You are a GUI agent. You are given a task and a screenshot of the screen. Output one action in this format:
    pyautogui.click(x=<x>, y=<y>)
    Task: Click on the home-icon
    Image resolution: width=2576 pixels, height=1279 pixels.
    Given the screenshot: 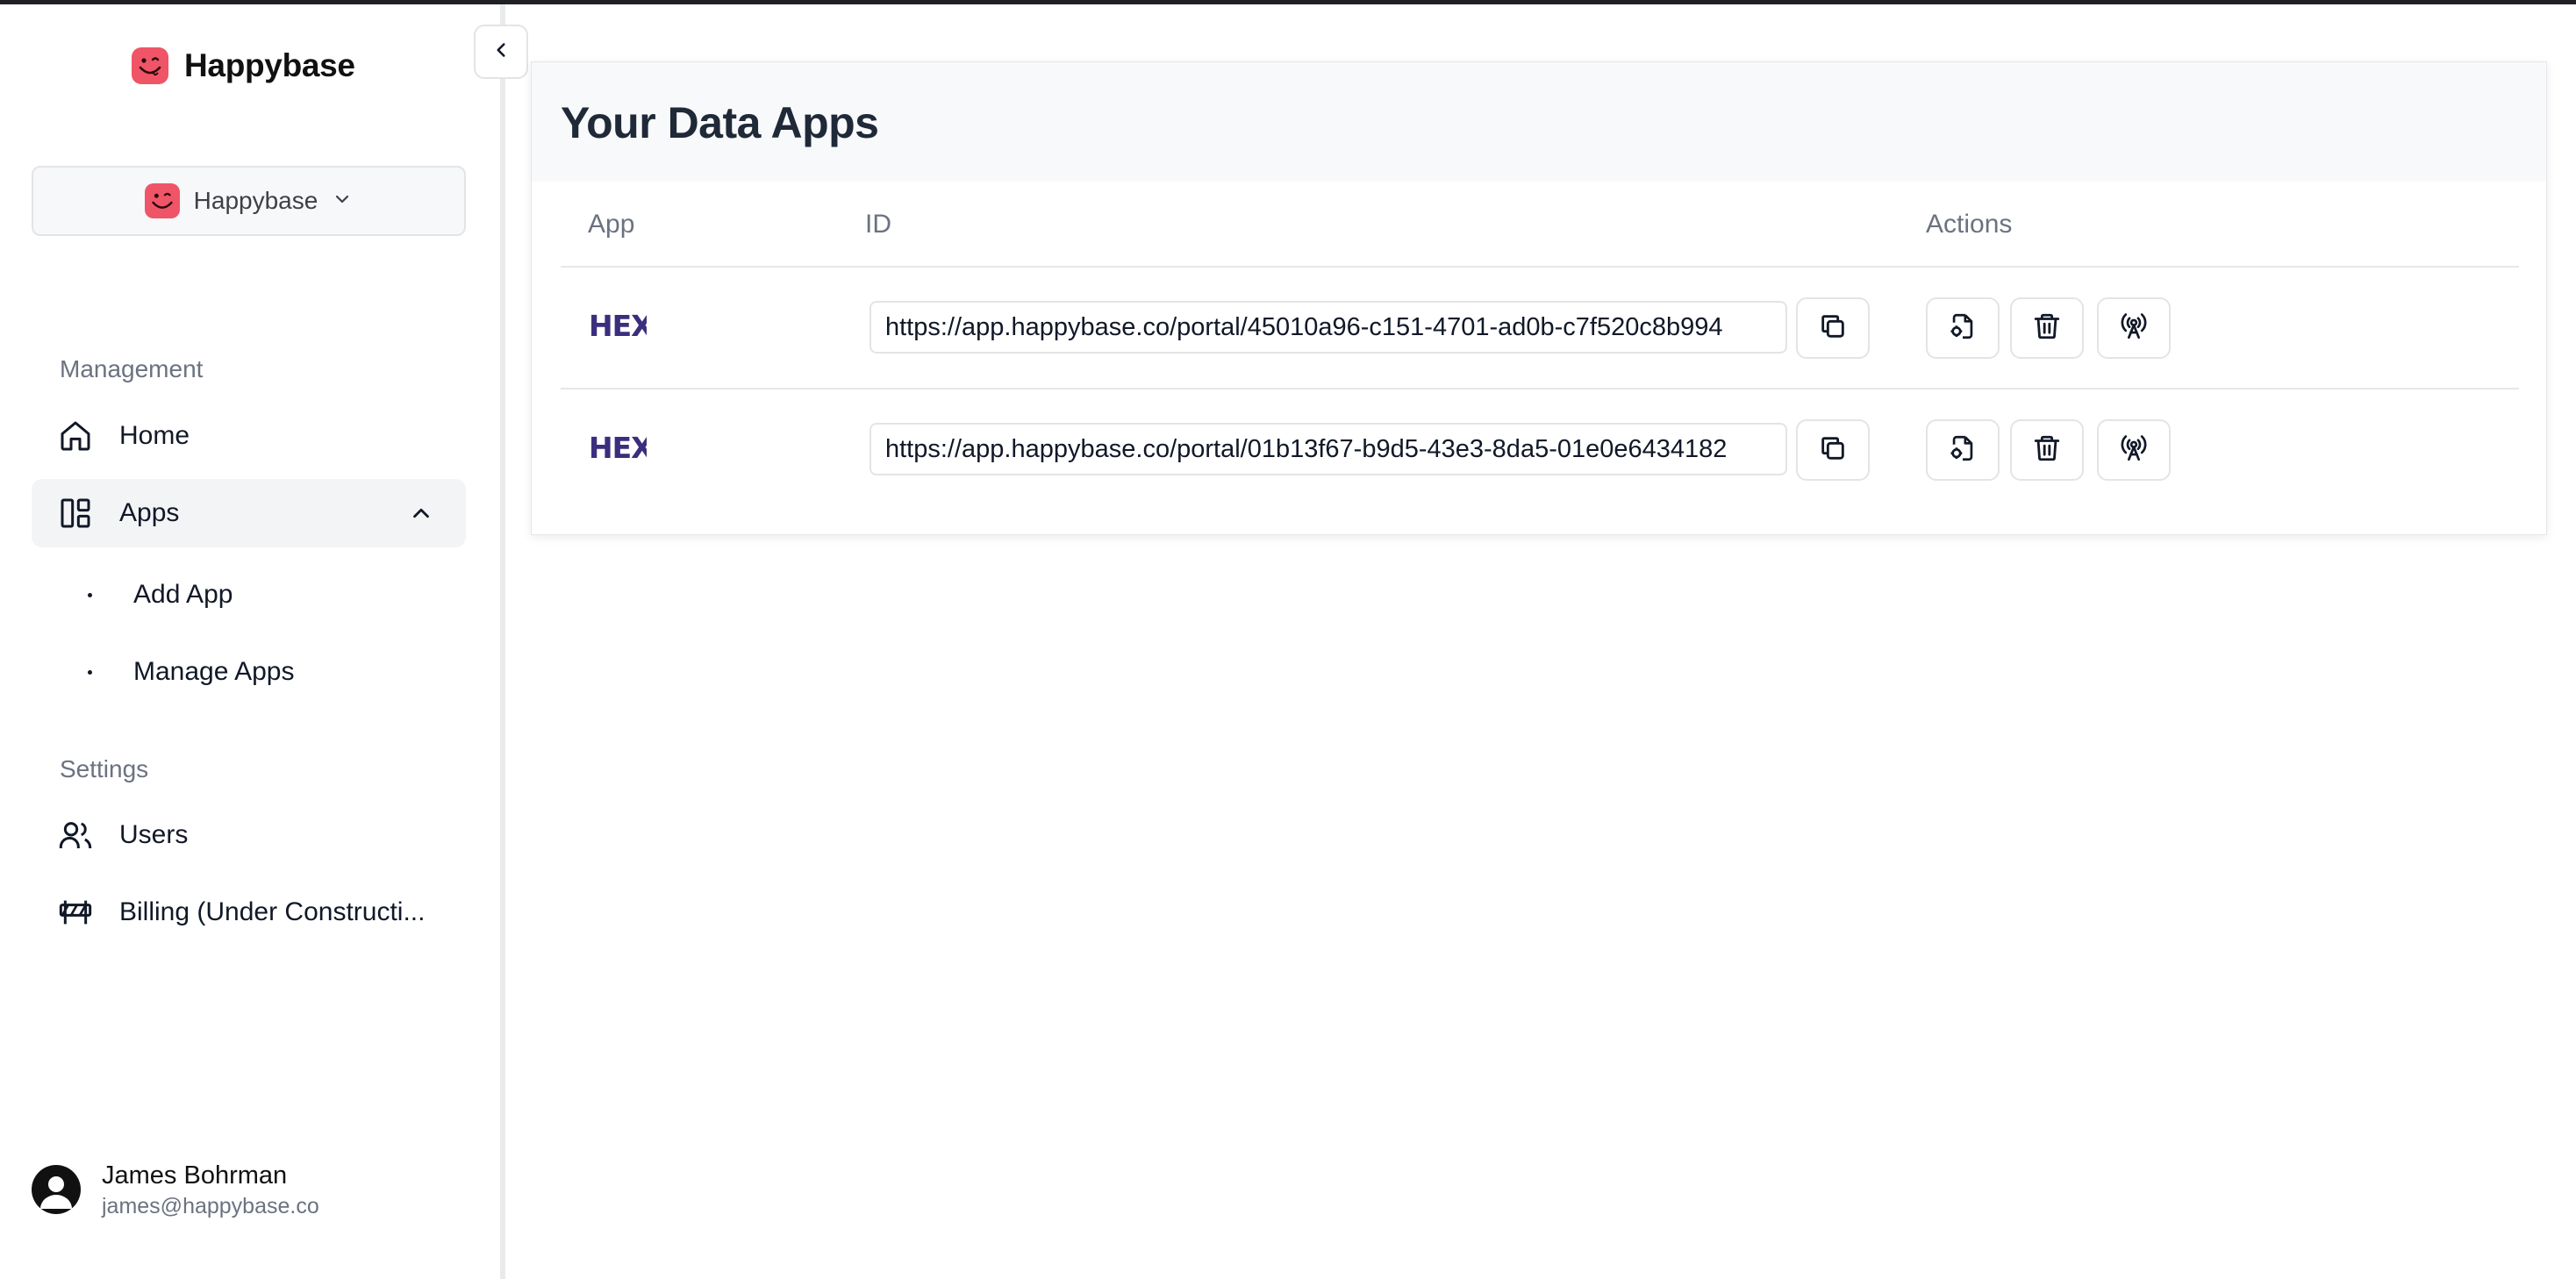 What is the action you would take?
    pyautogui.click(x=75, y=436)
    